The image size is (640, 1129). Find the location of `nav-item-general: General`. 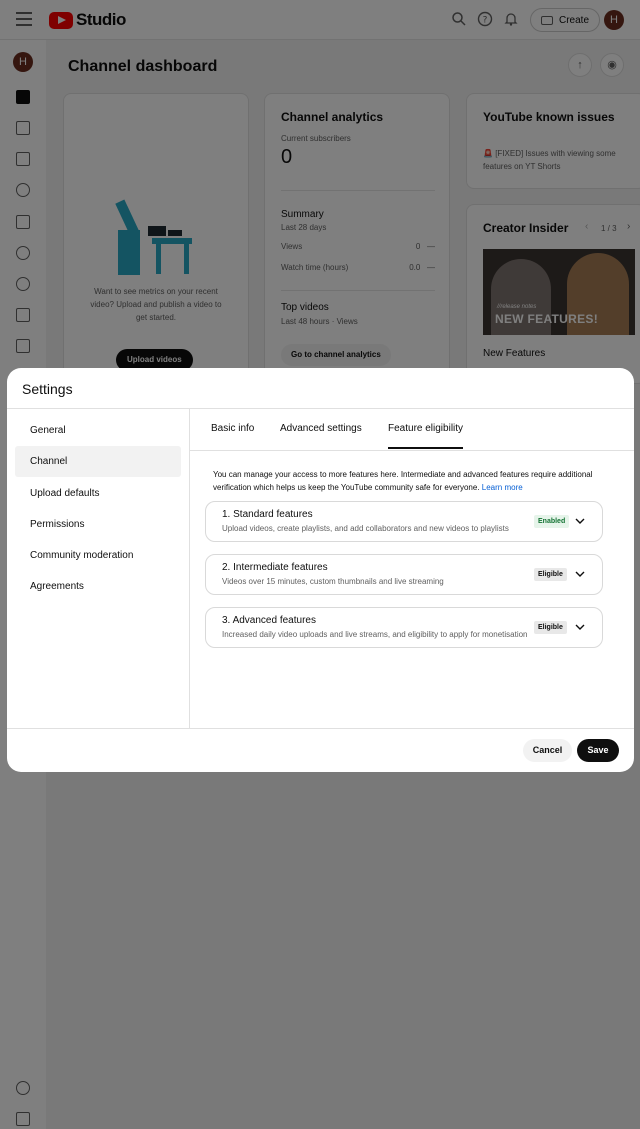

nav-item-general: General is located at coordinates (98, 430).